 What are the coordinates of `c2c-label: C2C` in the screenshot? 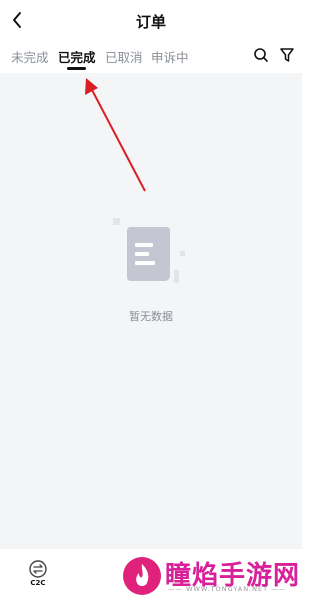 It's located at (38, 583).